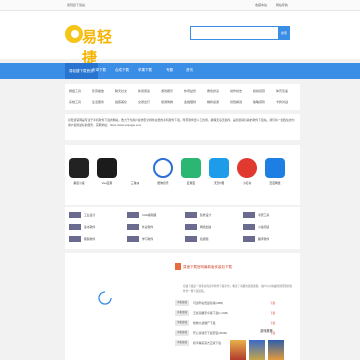  I want to click on category-link: 游戏娱乐, so click(167, 91).